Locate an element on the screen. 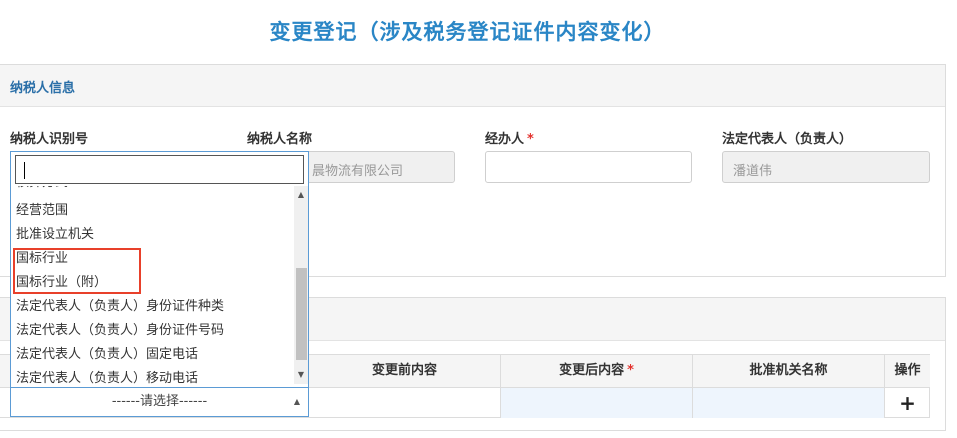 The image size is (957, 438). taxpayer-info-title: 纳税人信息 is located at coordinates (472, 86).